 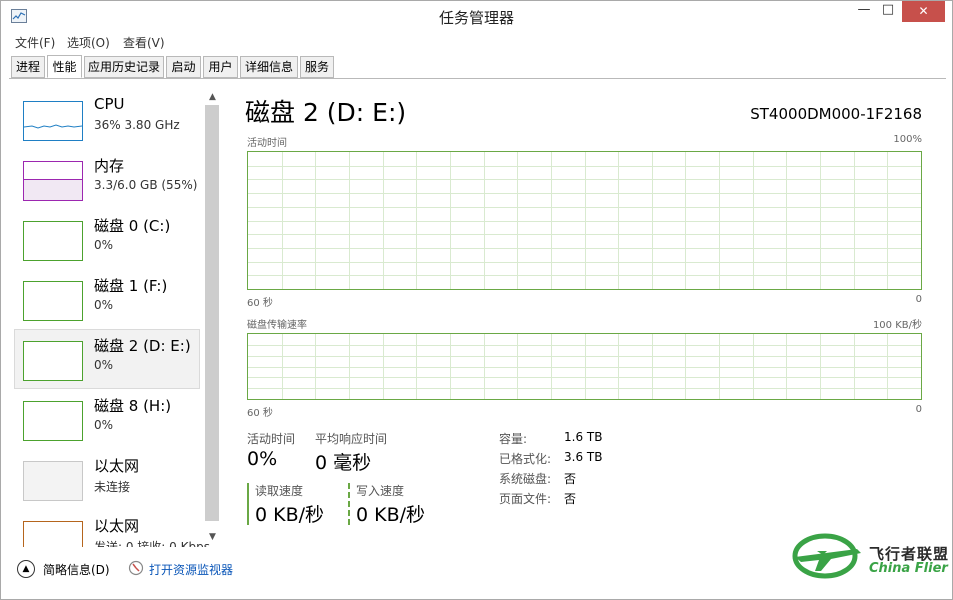 What do you see at coordinates (88, 42) in the screenshot?
I see `menu-options: 选项(O)` at bounding box center [88, 42].